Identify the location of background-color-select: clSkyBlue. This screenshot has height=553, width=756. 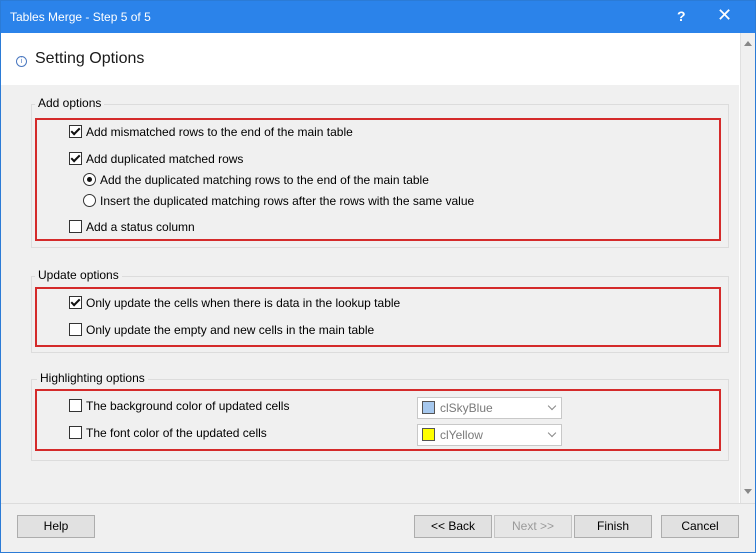
(489, 408).